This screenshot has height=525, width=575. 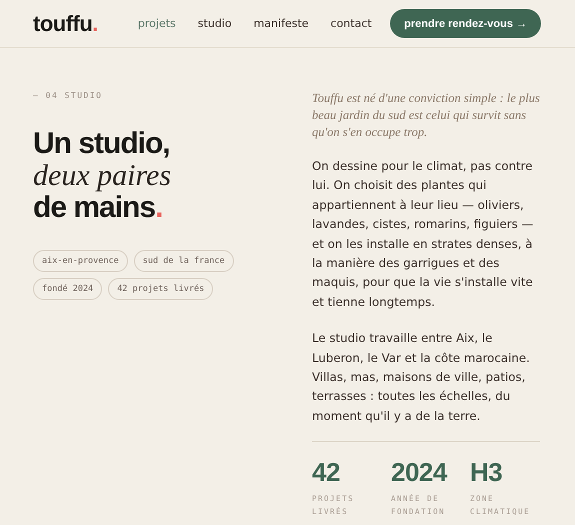 What do you see at coordinates (419, 472) in the screenshot?
I see `stat-value: 2024` at bounding box center [419, 472].